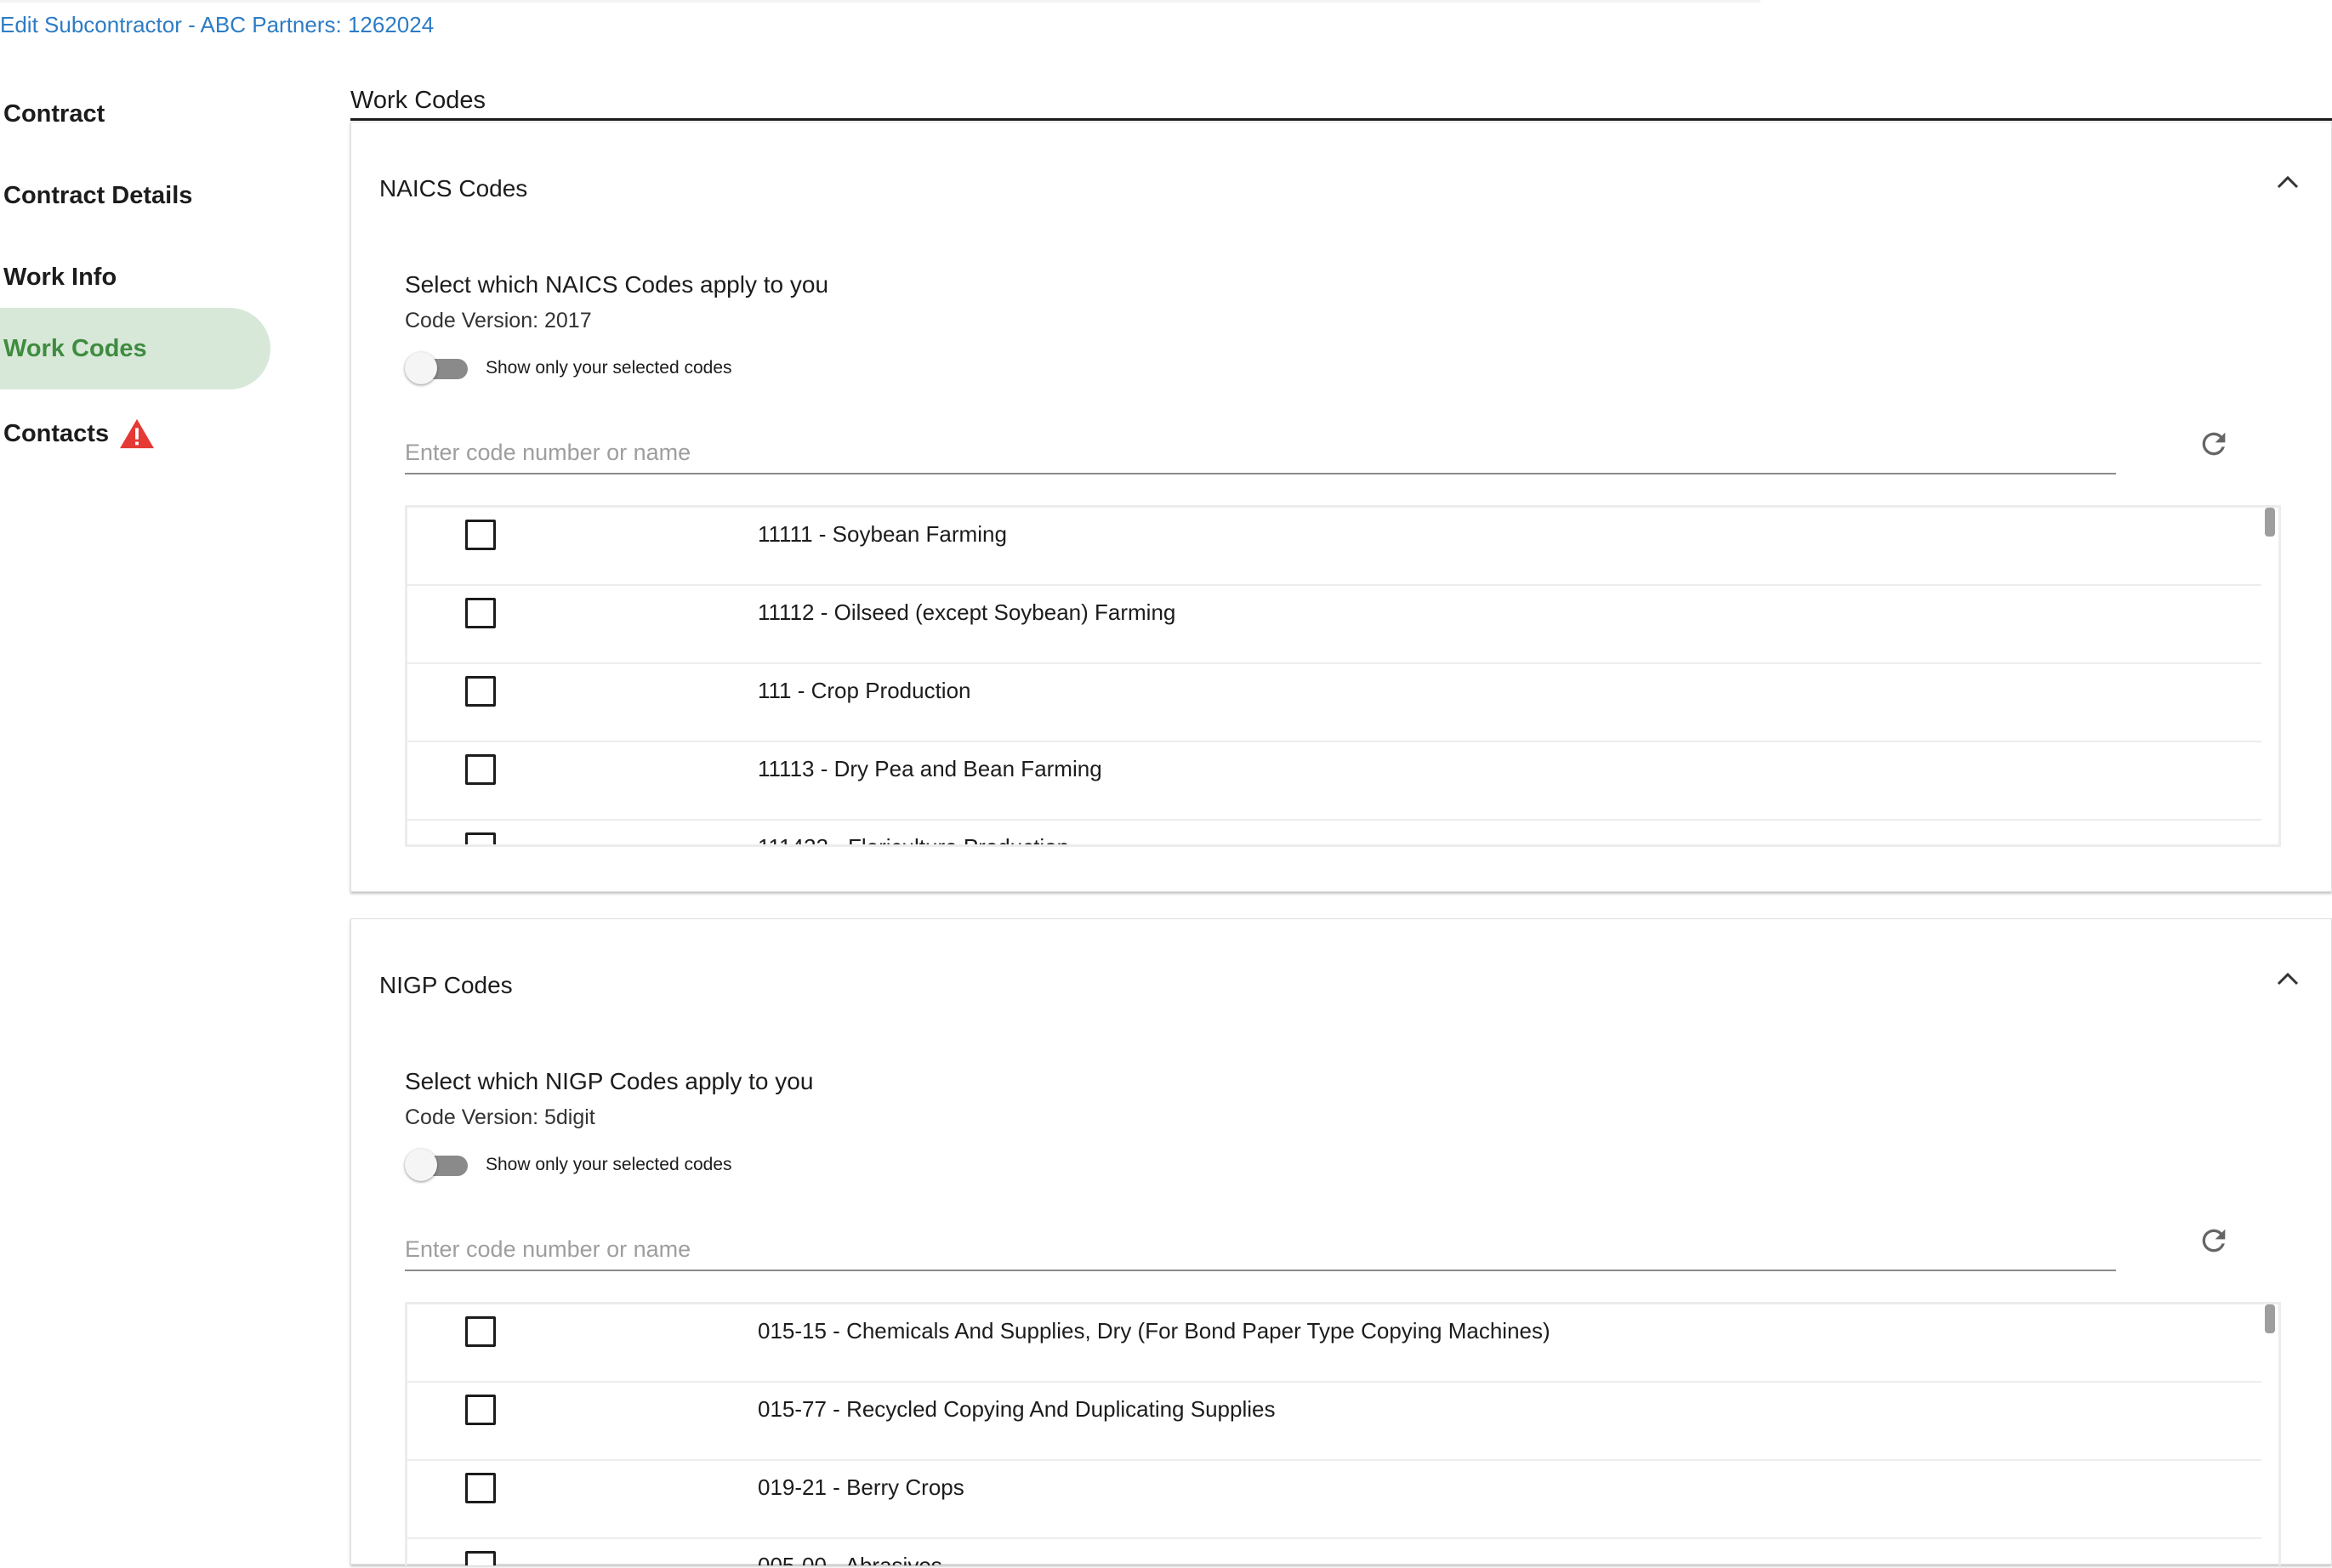  I want to click on nigp-panel-header: NIGP Codes, so click(446, 985).